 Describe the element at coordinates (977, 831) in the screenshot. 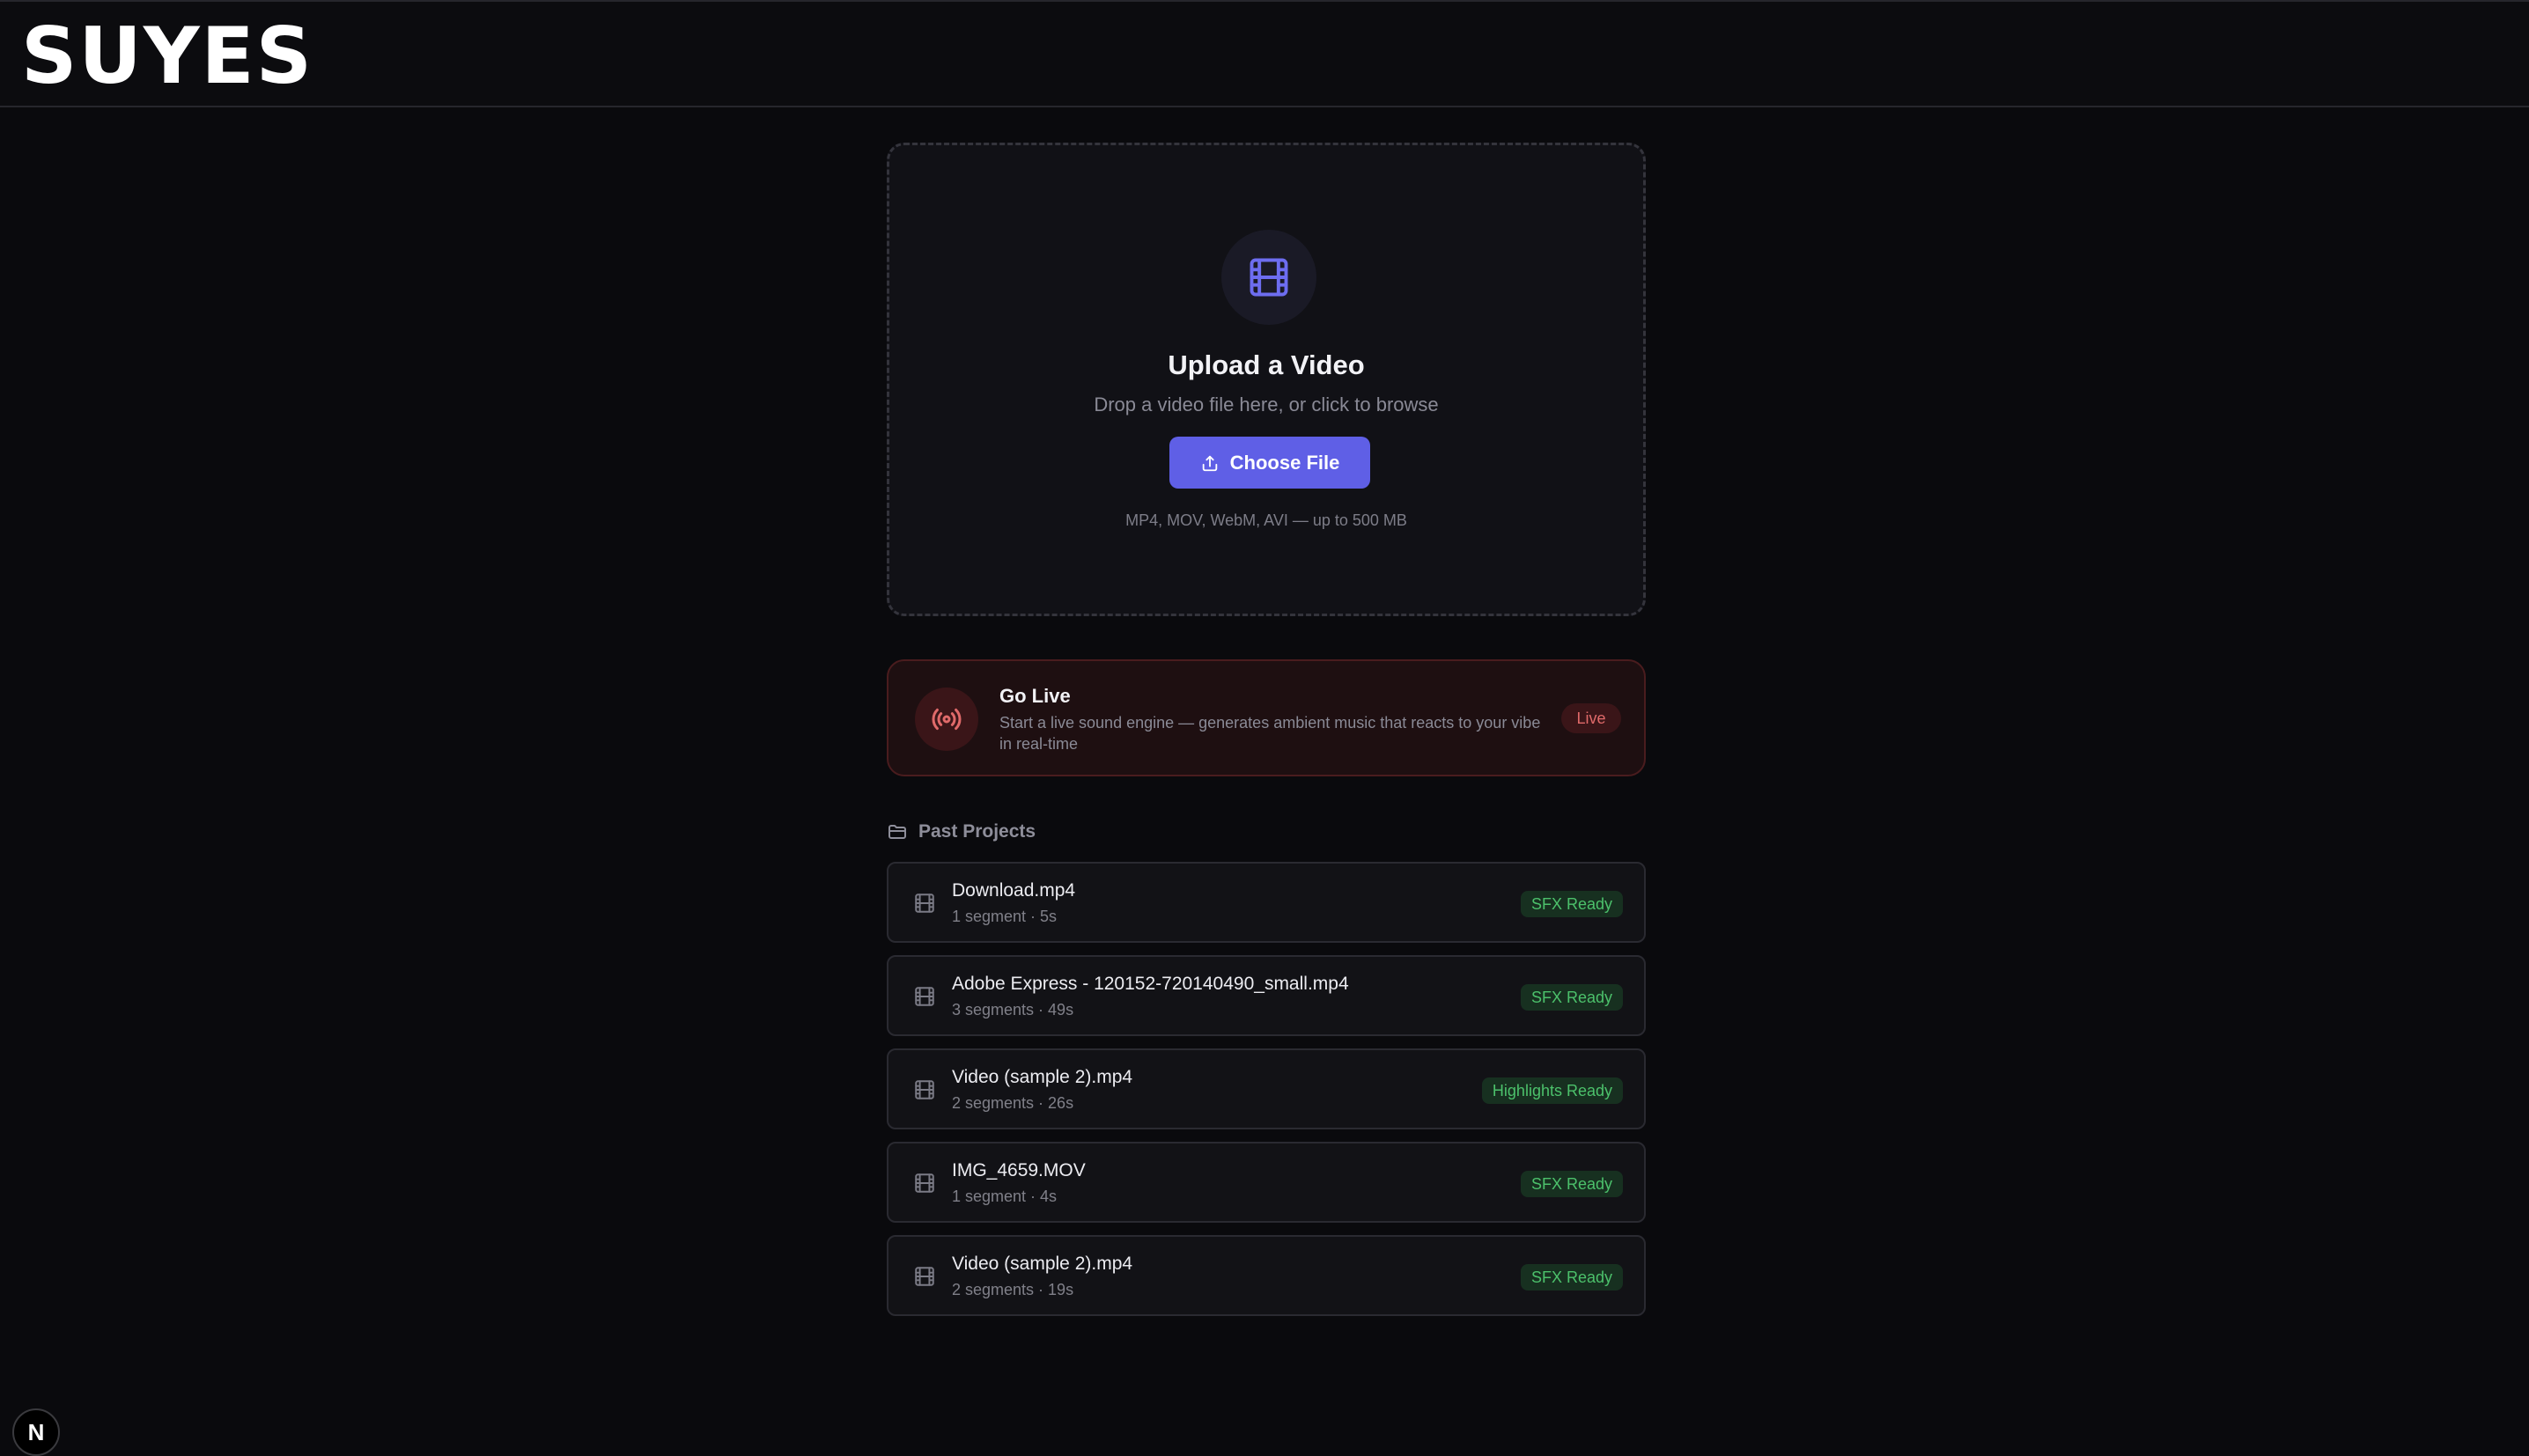

I see `past-projects-title: Past Projects` at that location.